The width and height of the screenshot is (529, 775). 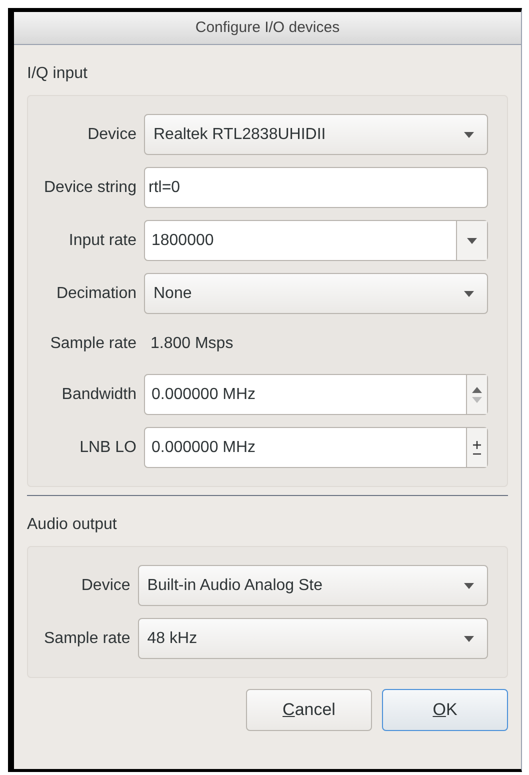 What do you see at coordinates (95, 294) in the screenshot?
I see `field-label: Decimation` at bounding box center [95, 294].